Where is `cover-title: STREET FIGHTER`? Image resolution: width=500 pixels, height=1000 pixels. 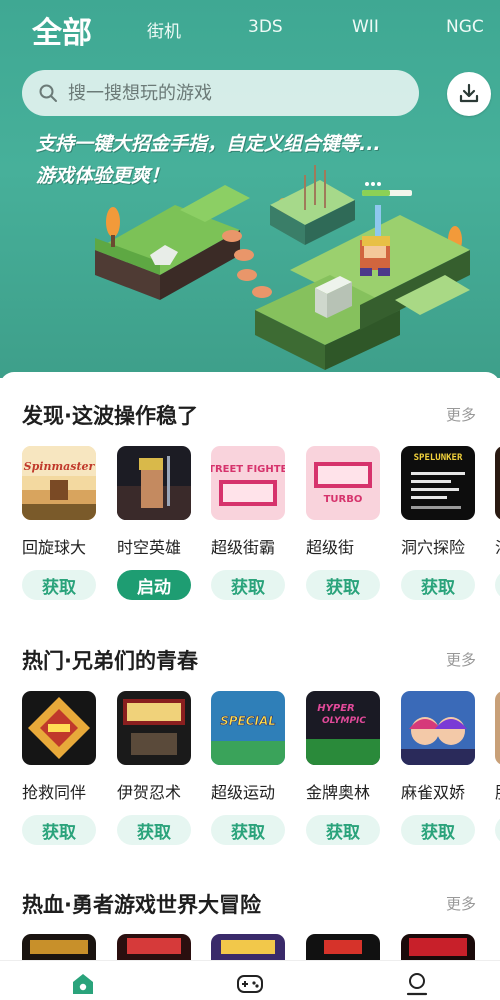
cover-title: STREET FIGHTER is located at coordinates (248, 469).